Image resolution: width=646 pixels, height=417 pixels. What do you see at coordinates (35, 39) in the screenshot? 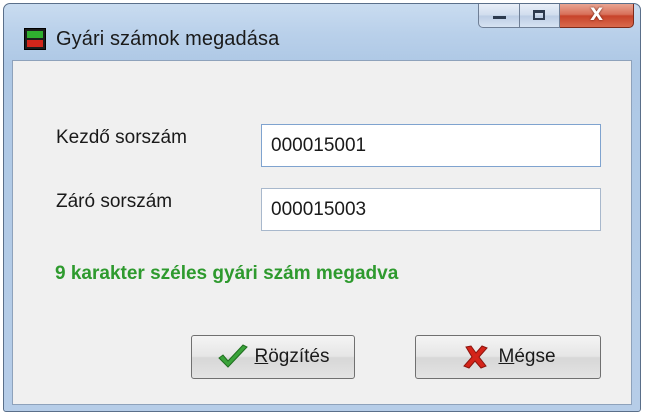
I see `app-icon` at bounding box center [35, 39].